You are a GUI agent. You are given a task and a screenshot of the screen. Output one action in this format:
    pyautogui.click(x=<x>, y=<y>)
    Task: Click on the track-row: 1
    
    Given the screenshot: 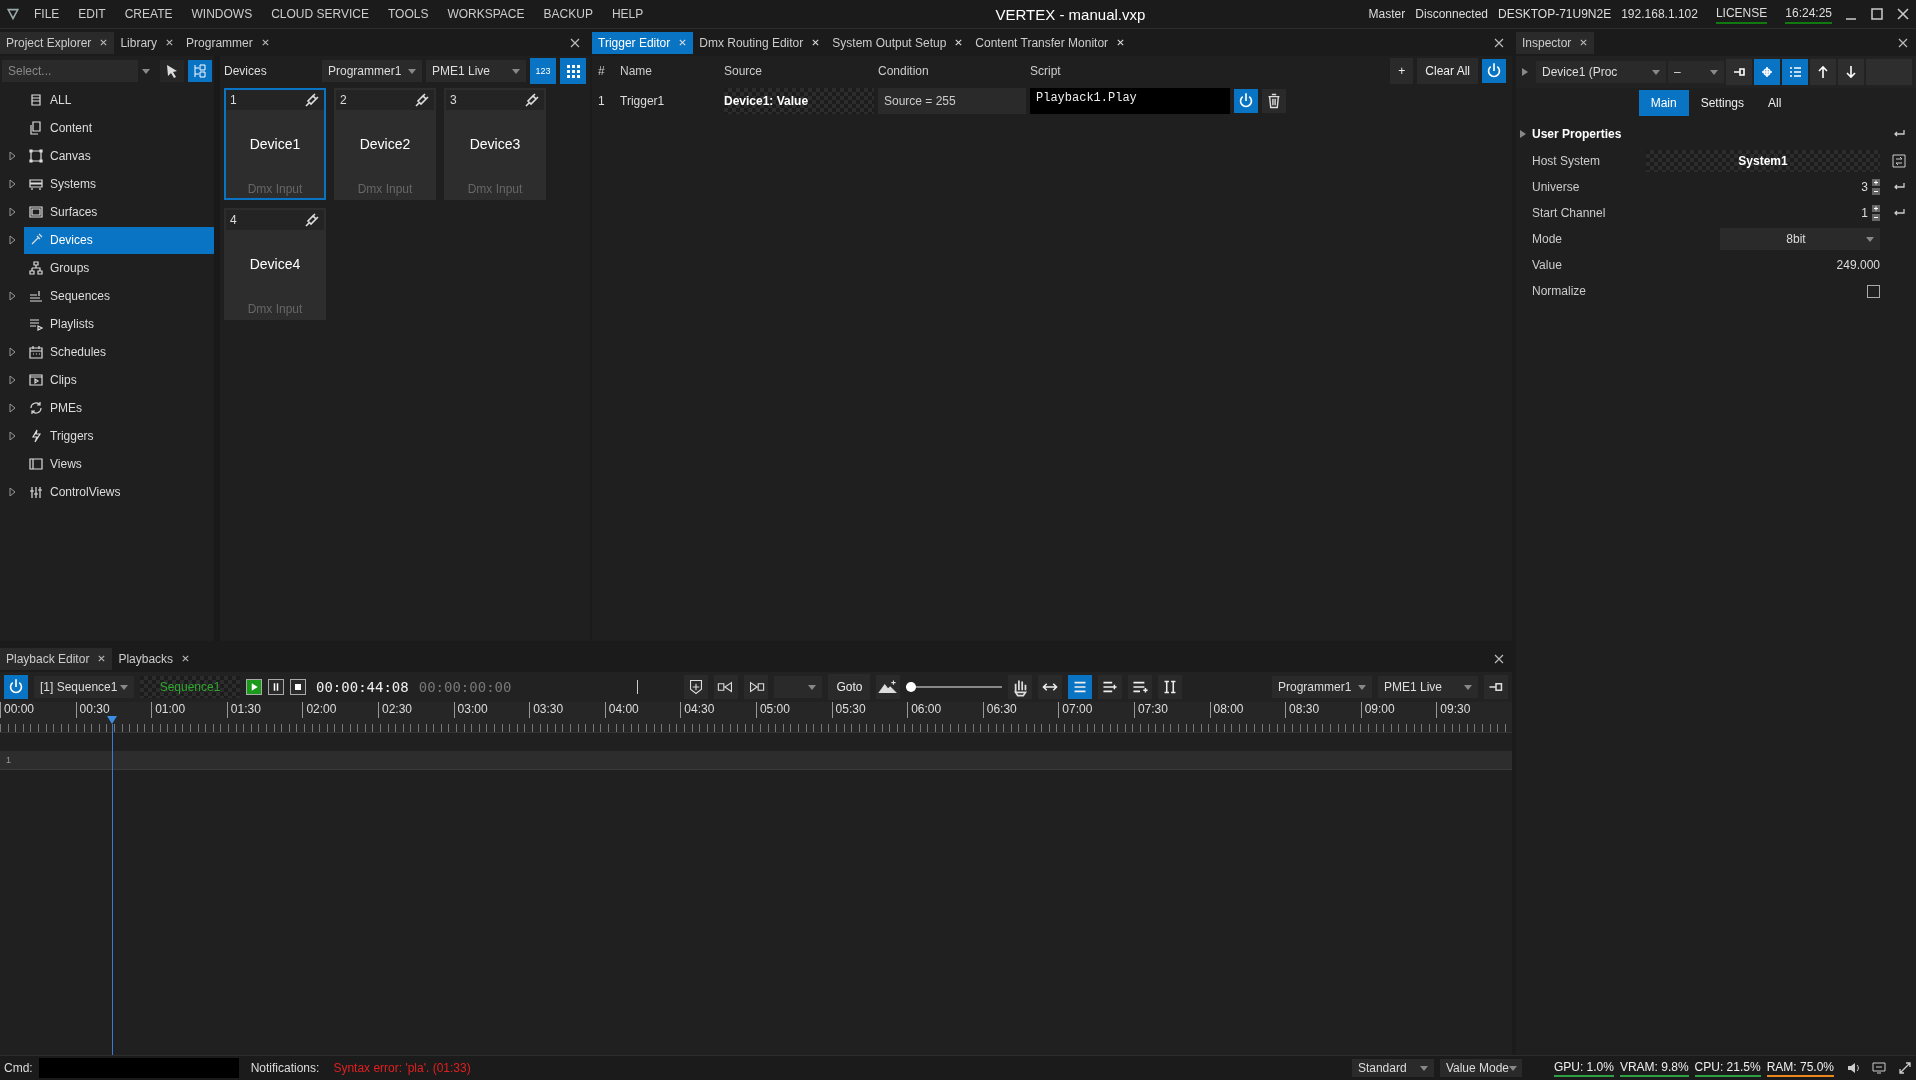 What is the action you would take?
    pyautogui.click(x=756, y=760)
    